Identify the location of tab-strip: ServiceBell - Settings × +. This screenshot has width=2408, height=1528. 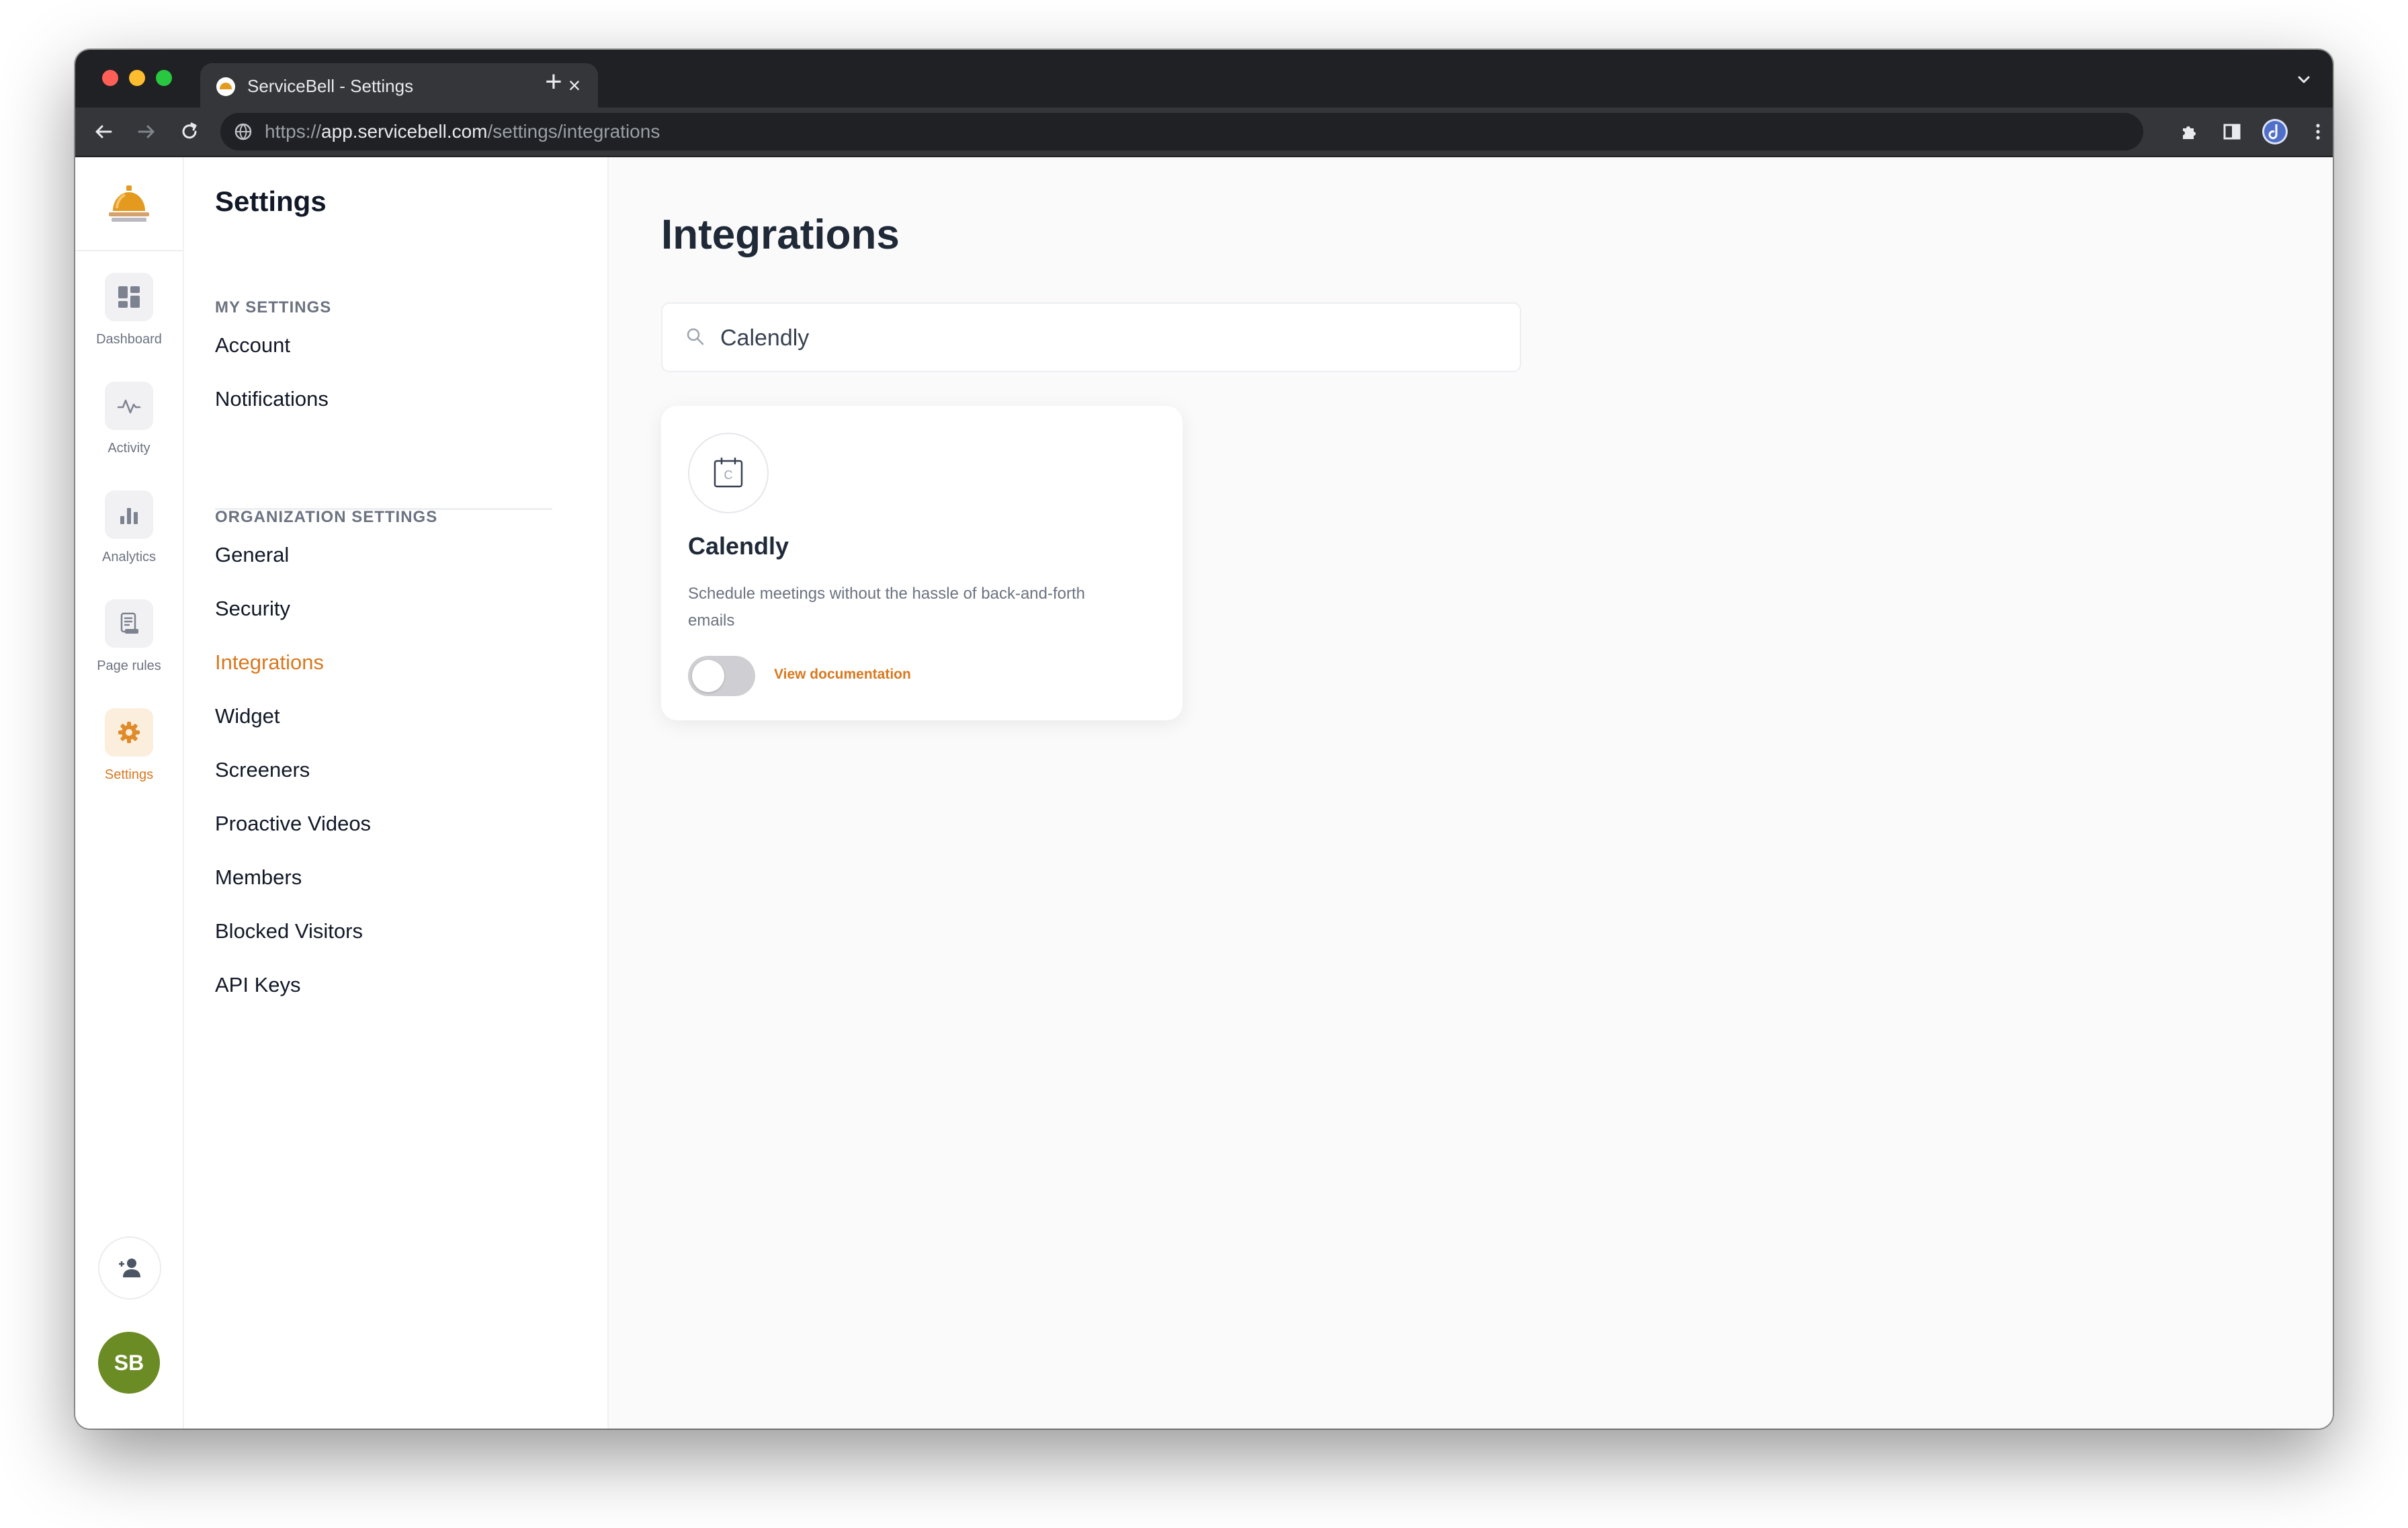
(1204, 79).